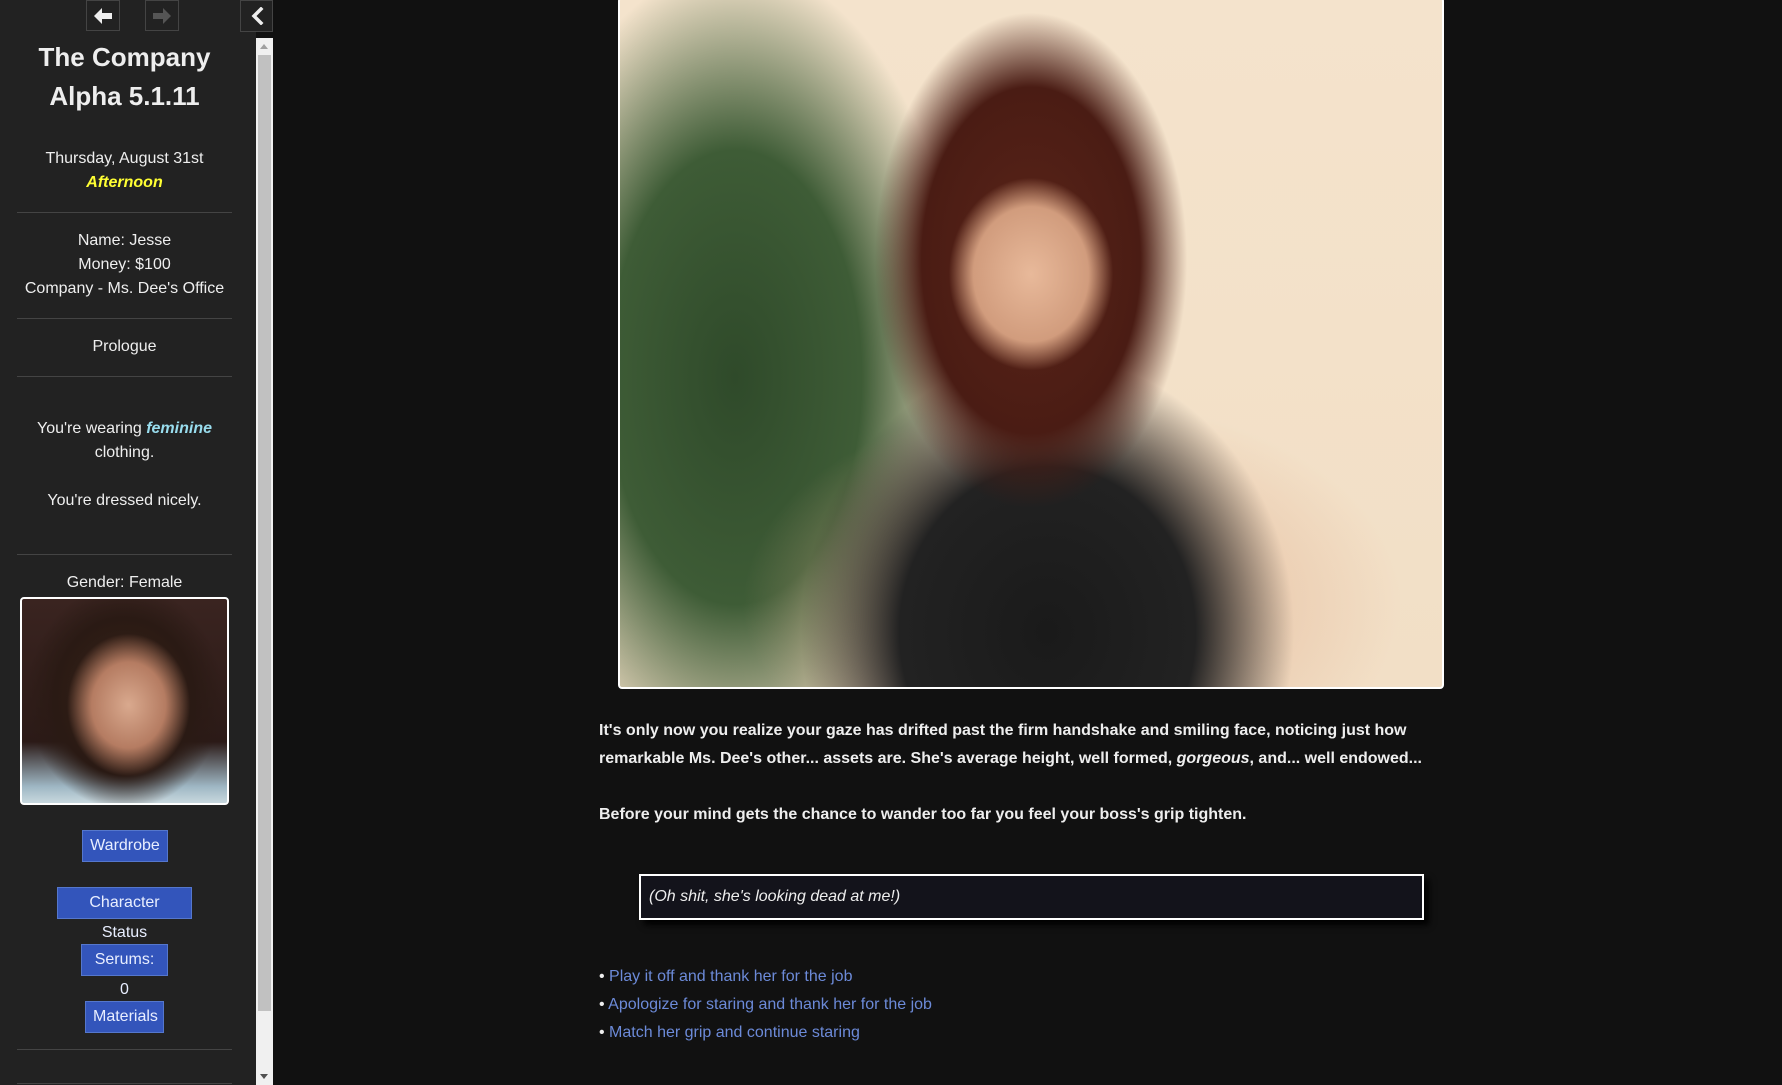 The height and width of the screenshot is (1085, 1782). What do you see at coordinates (264, 46) in the screenshot?
I see `scroll-up-arrow-icon` at bounding box center [264, 46].